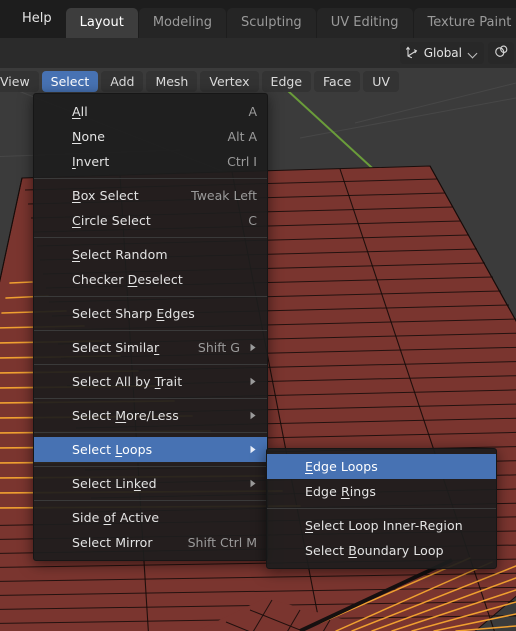  What do you see at coordinates (182, 23) in the screenshot?
I see `workspace-tab-modeling: Modeling` at bounding box center [182, 23].